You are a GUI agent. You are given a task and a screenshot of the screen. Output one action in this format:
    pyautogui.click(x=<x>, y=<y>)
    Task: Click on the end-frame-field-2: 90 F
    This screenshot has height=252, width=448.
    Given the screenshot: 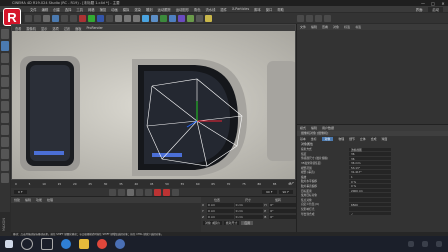 What is the action you would take?
    pyautogui.click(x=285, y=192)
    